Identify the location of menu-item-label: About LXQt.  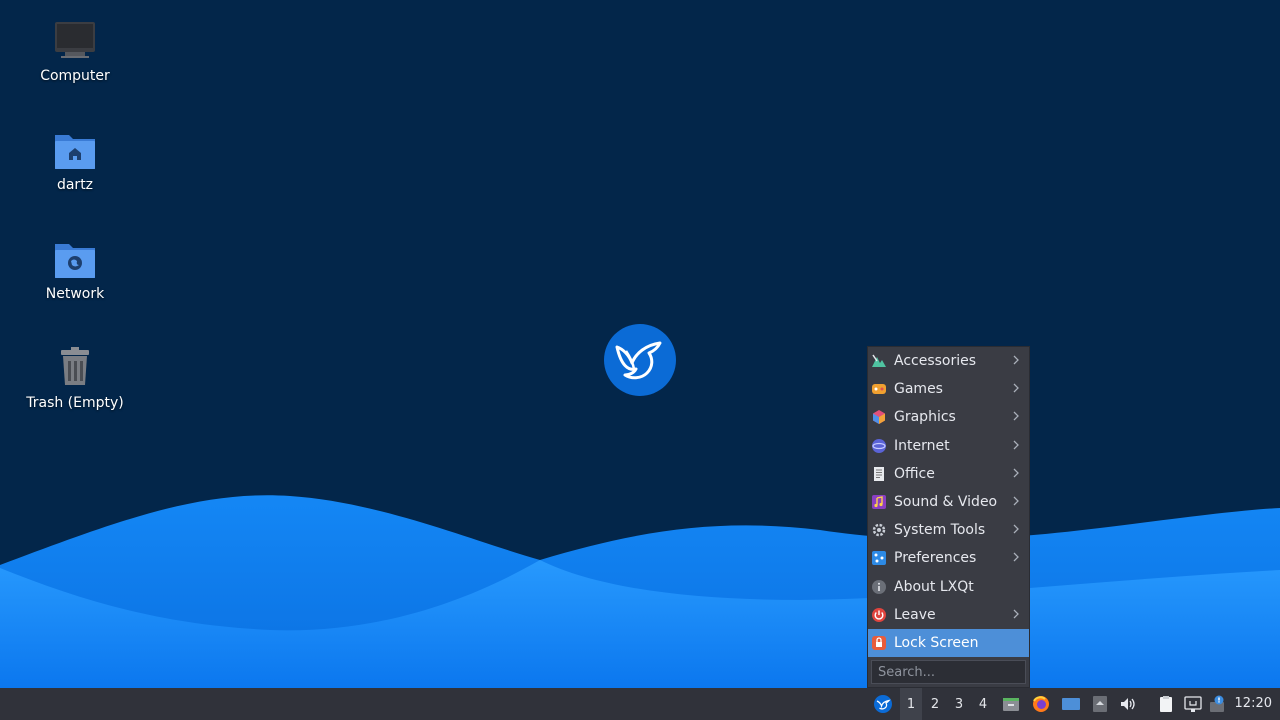
(934, 586).